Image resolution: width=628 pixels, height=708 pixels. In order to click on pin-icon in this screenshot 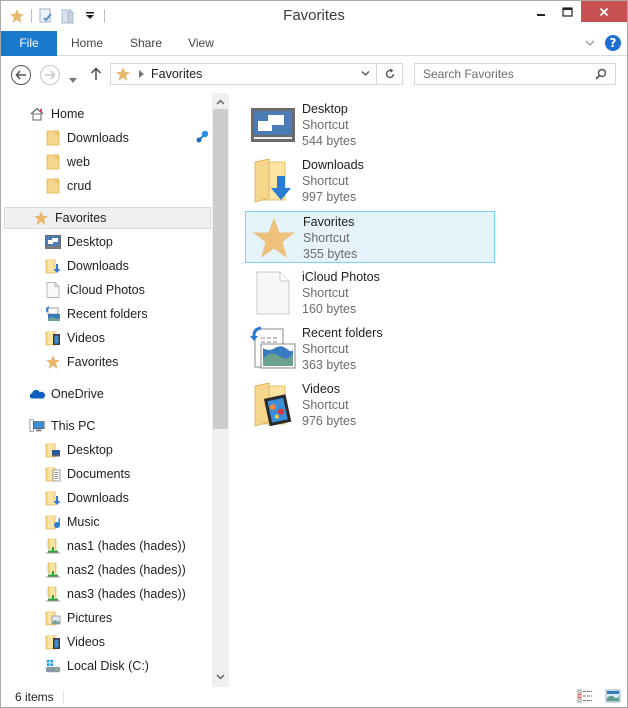, I will do `click(202, 138)`.